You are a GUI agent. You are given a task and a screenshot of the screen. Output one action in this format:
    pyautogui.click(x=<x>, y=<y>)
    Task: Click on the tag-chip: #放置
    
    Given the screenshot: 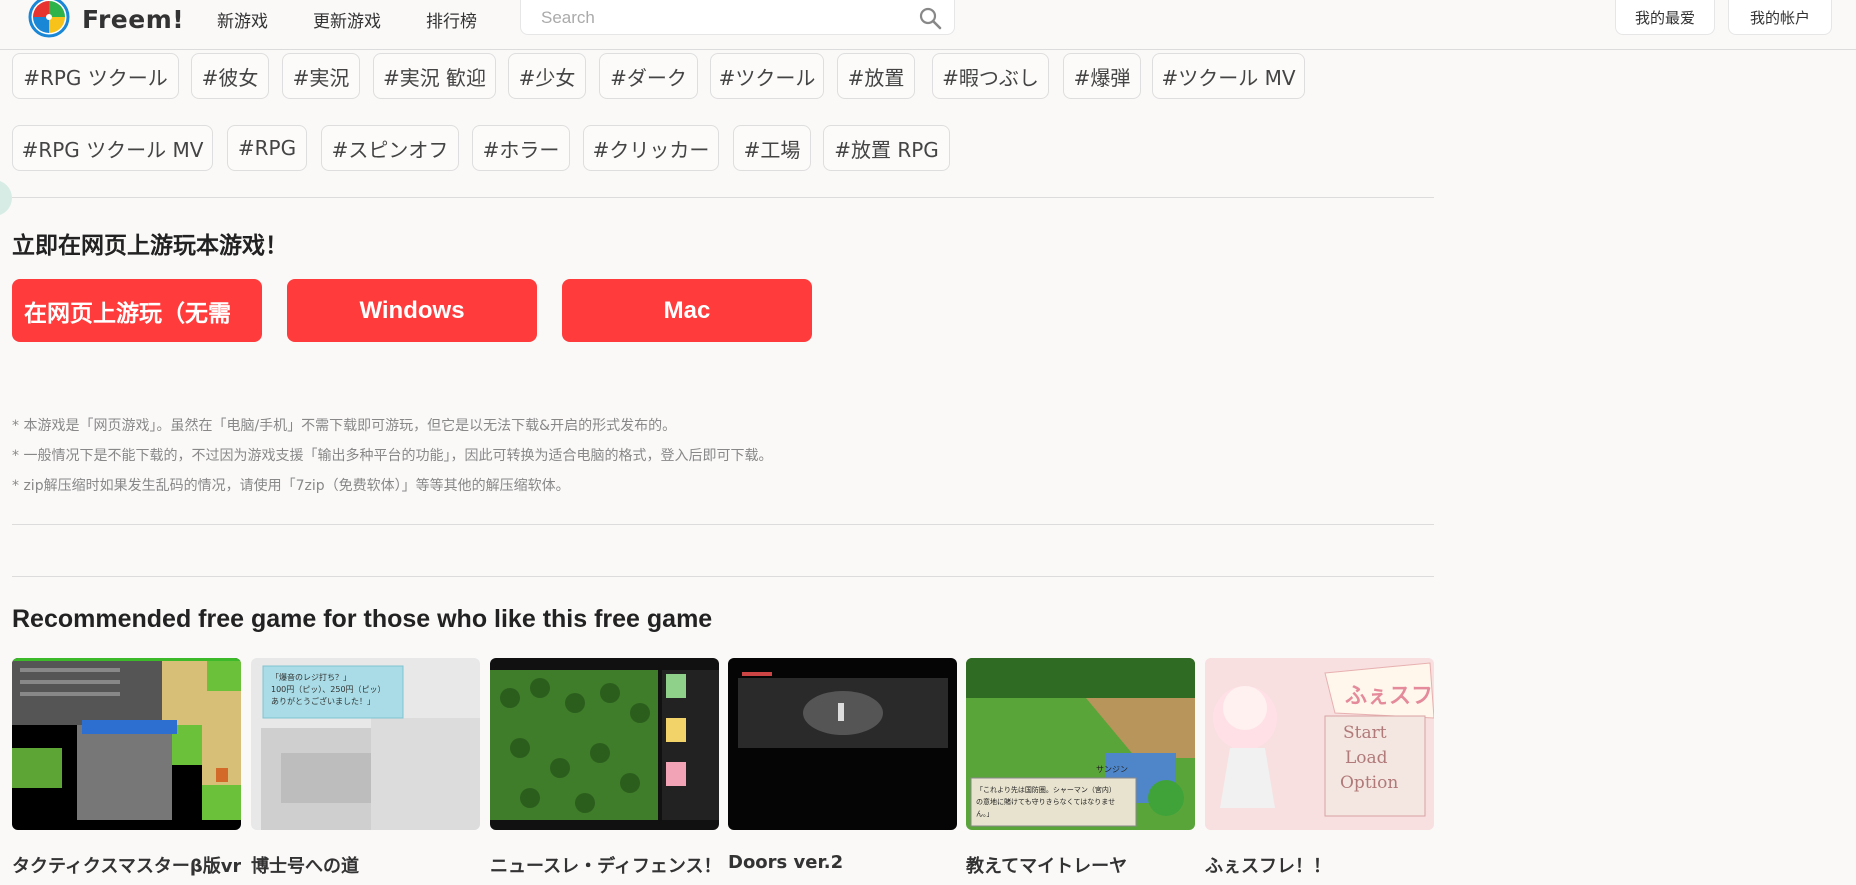 What is the action you would take?
    pyautogui.click(x=876, y=76)
    